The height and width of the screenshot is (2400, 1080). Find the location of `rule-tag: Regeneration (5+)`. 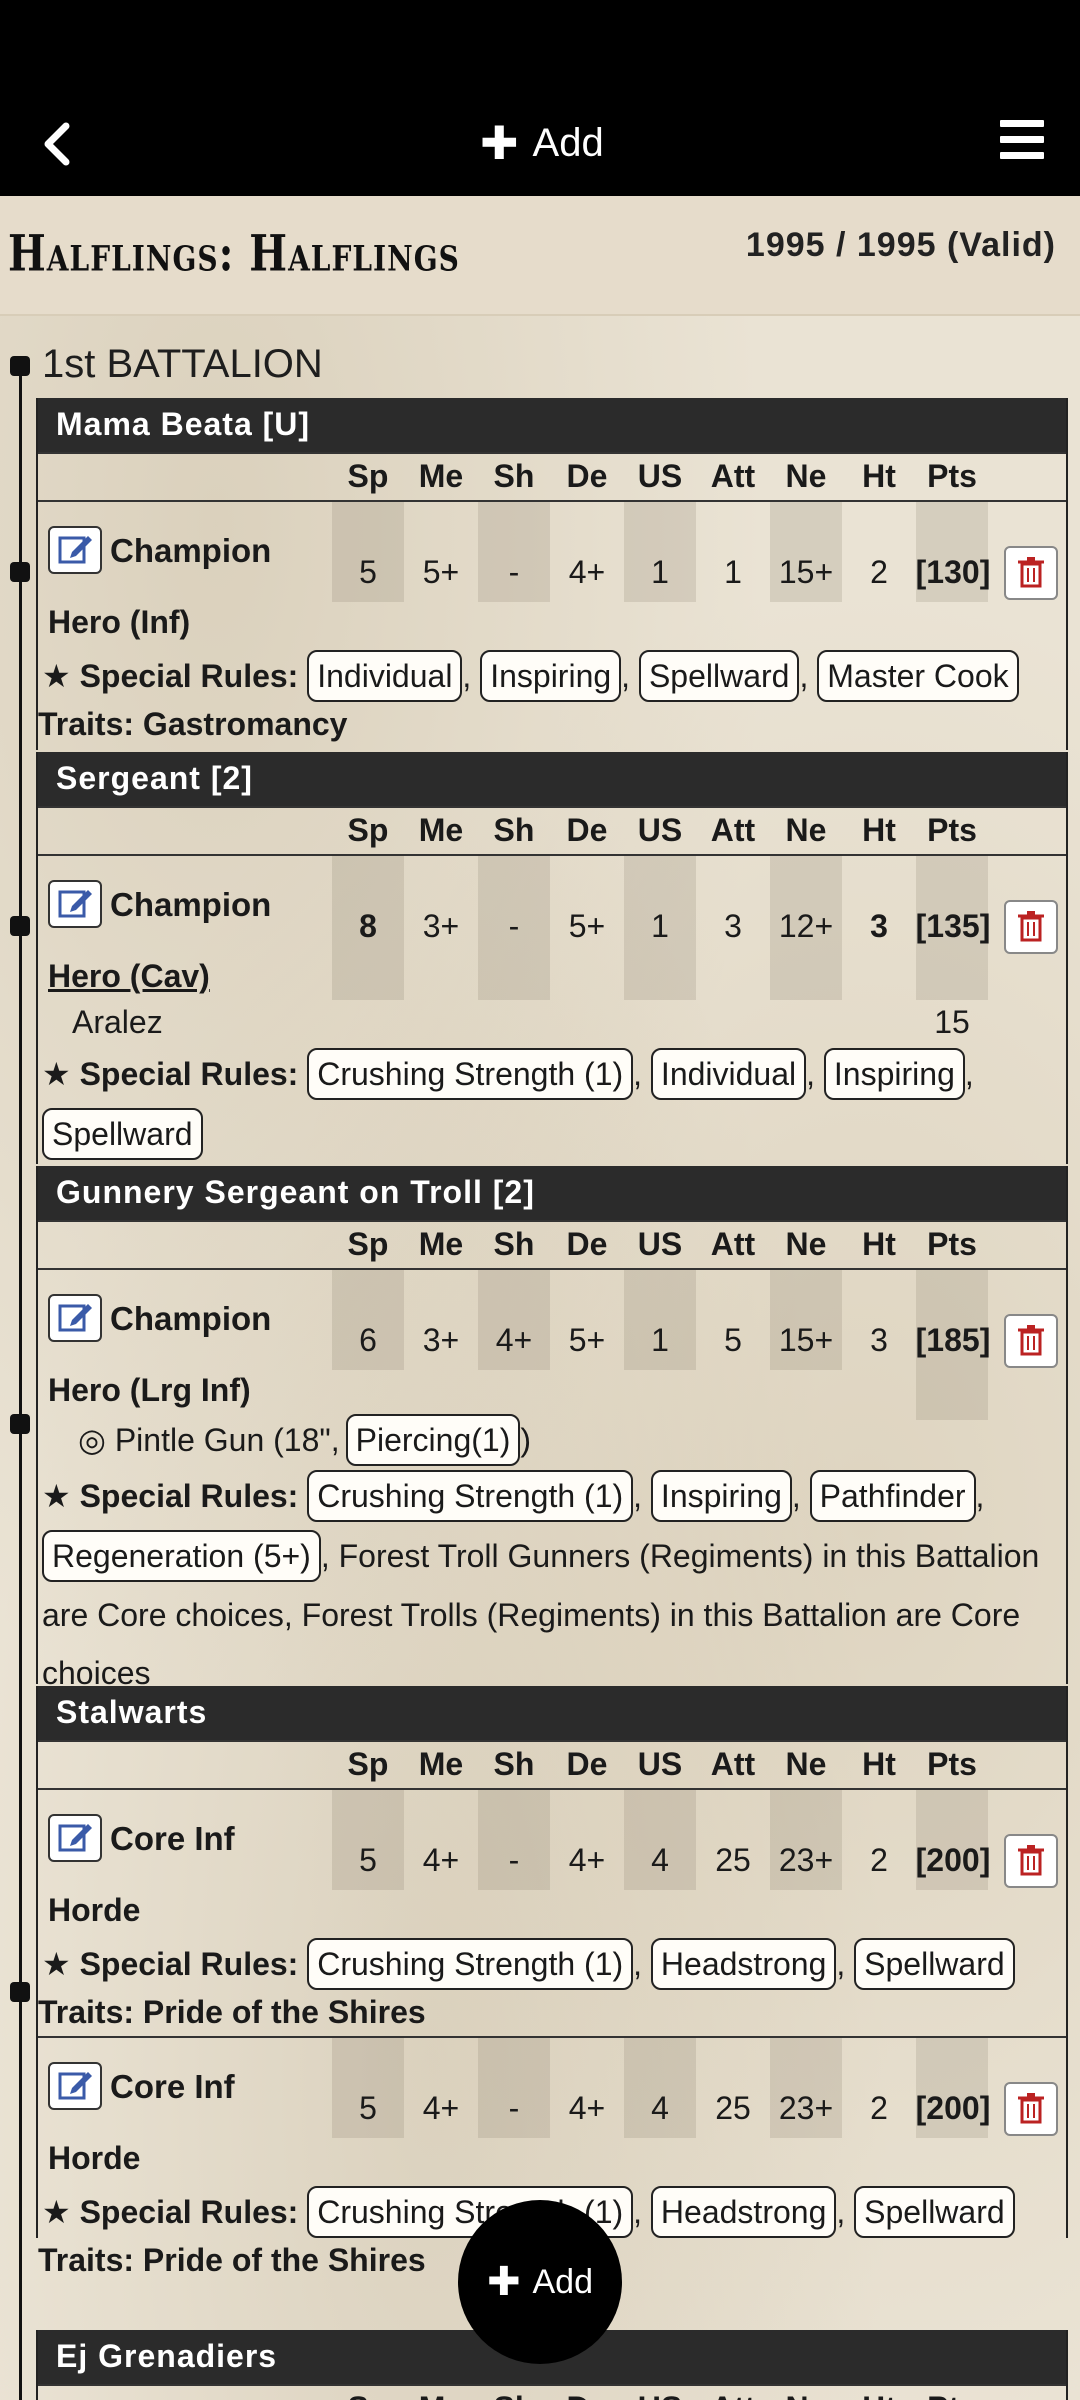

rule-tag: Regeneration (5+) is located at coordinates (181, 1556).